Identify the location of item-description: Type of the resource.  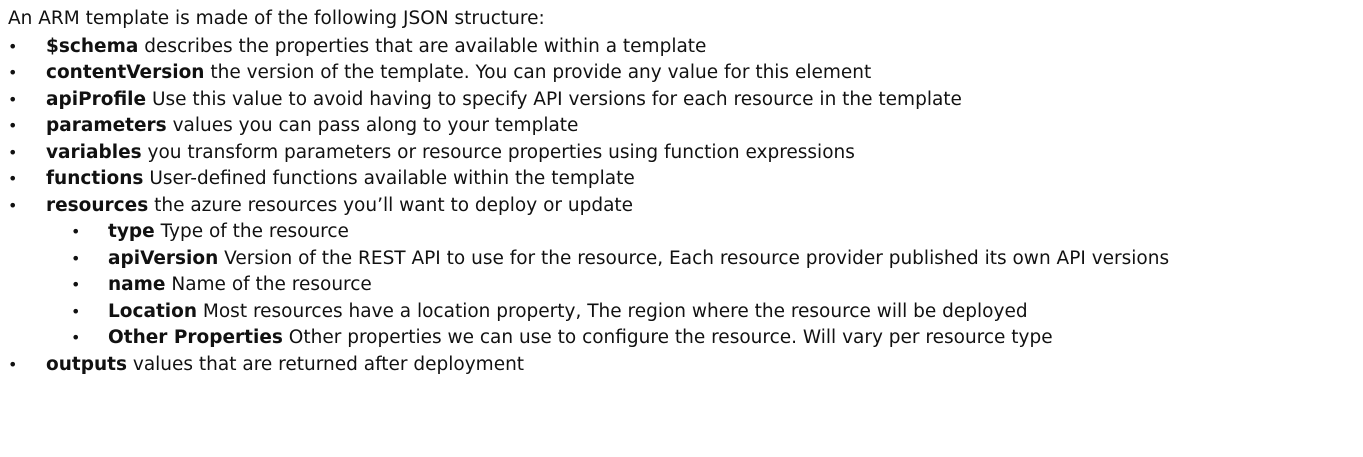
(251, 231).